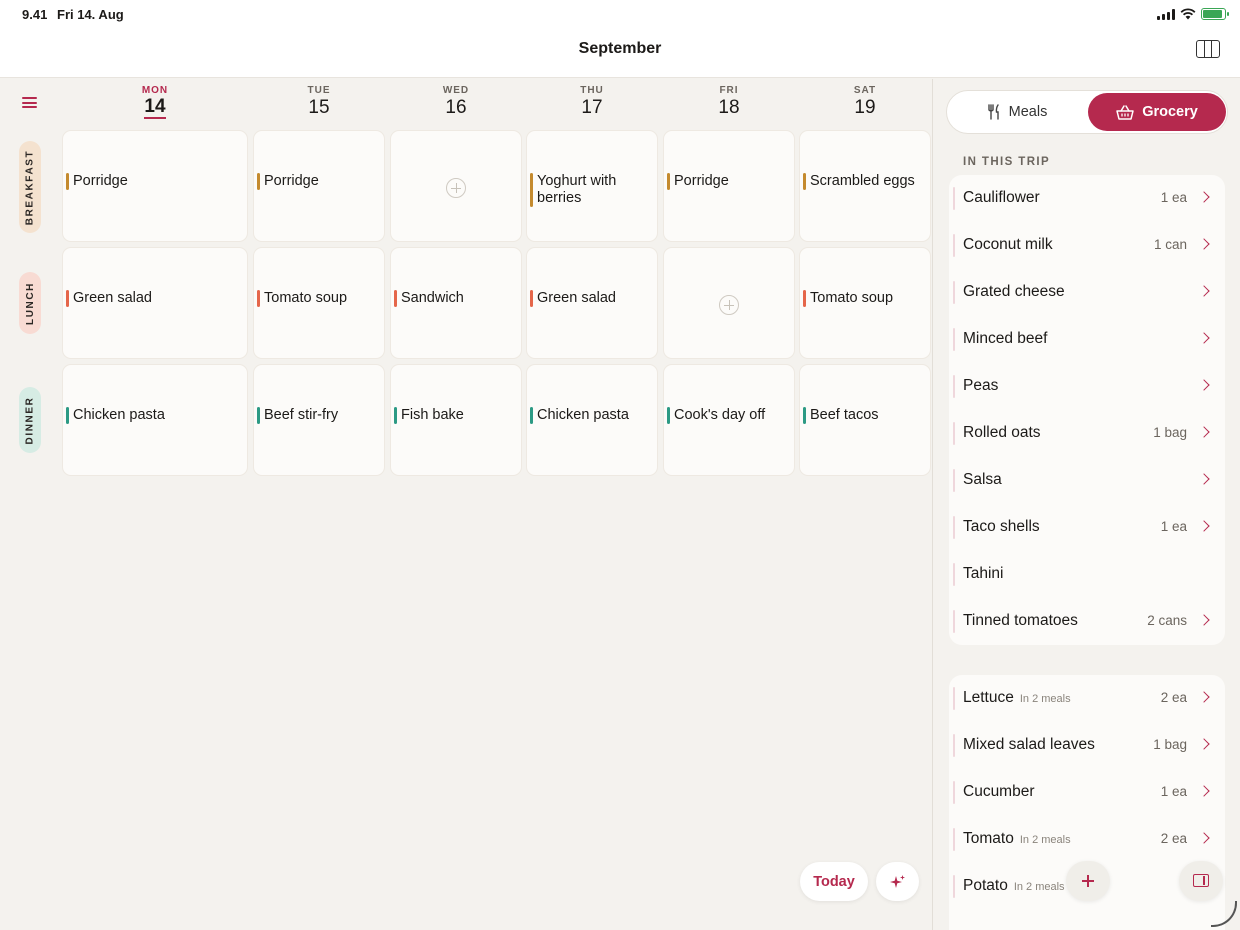 The height and width of the screenshot is (930, 1240). What do you see at coordinates (727, 415) in the screenshot?
I see `meal-title: Cook's day off` at bounding box center [727, 415].